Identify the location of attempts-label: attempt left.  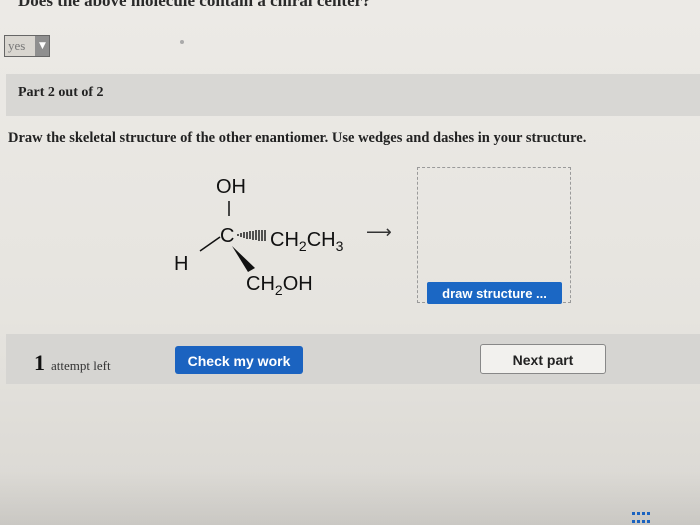
(81, 365).